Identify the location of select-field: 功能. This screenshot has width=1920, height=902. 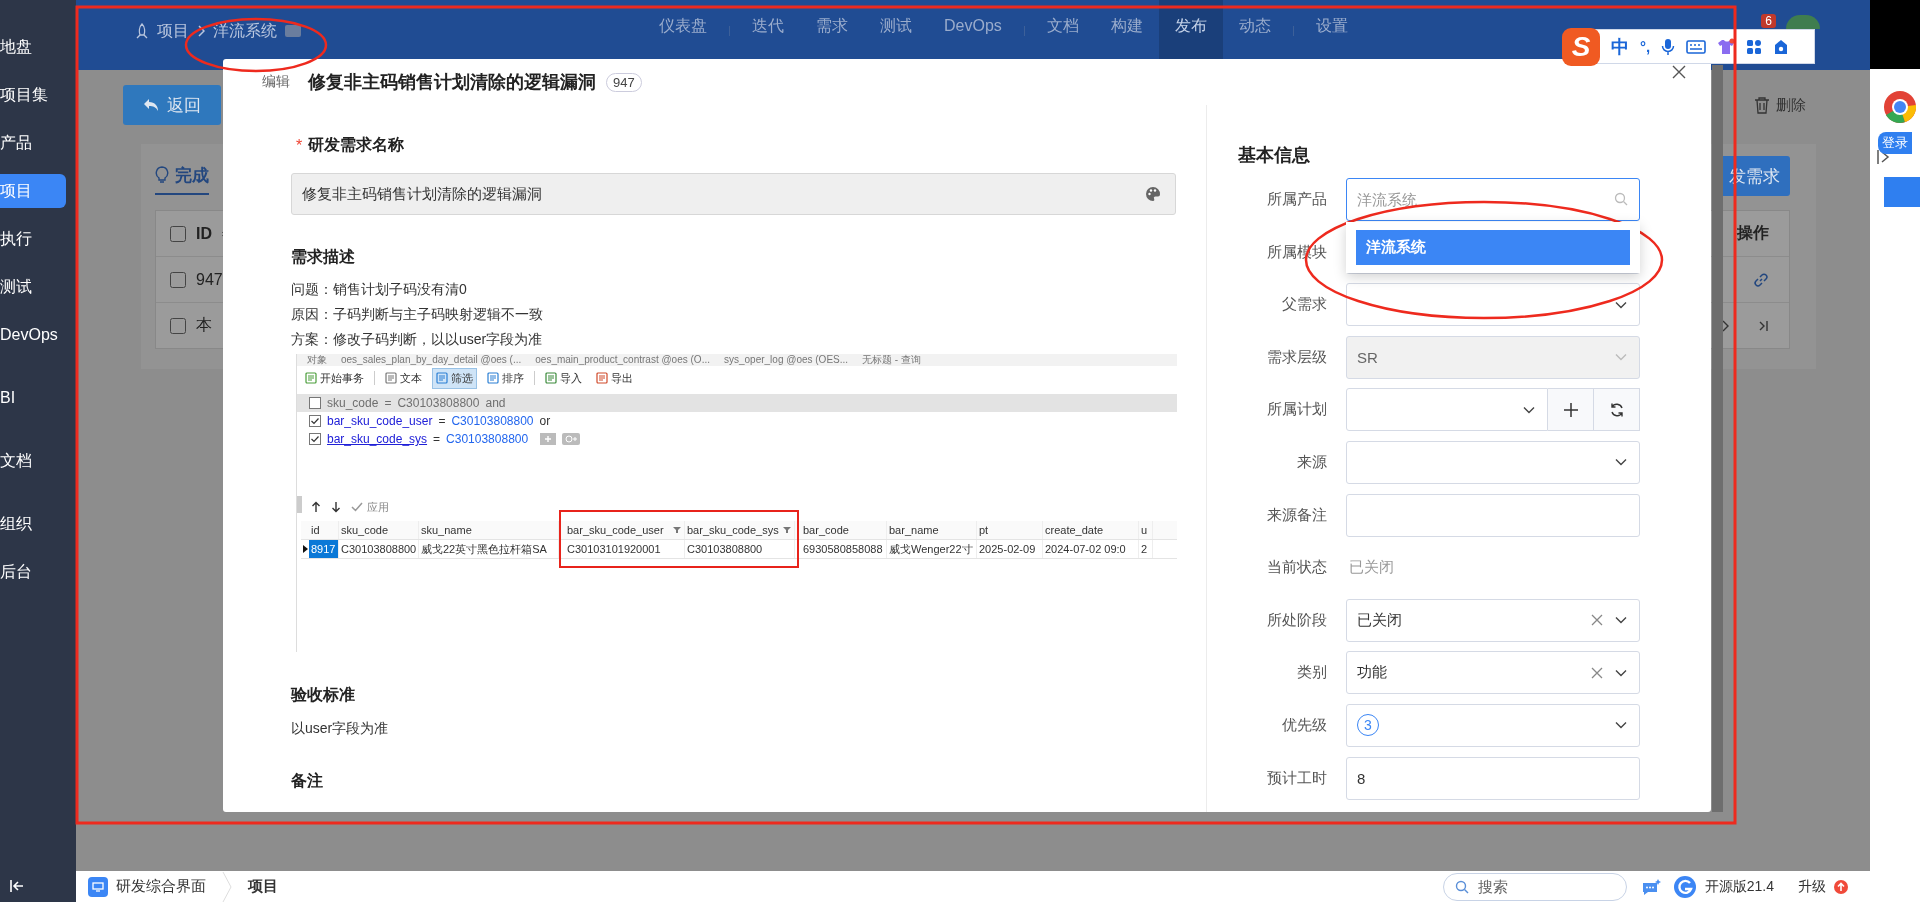
(1493, 673).